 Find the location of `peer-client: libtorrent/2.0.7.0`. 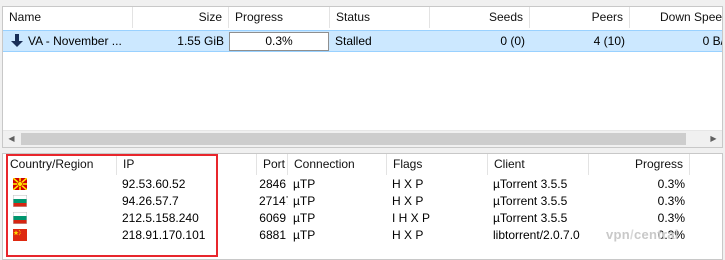

peer-client: libtorrent/2.0.7.0 is located at coordinates (536, 235).